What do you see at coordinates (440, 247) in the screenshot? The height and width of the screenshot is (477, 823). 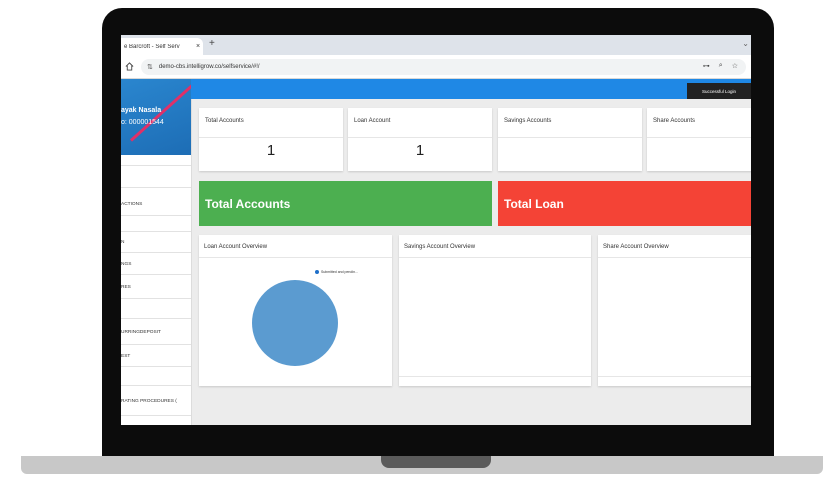 I see `panel-title: Savings Account Overview` at bounding box center [440, 247].